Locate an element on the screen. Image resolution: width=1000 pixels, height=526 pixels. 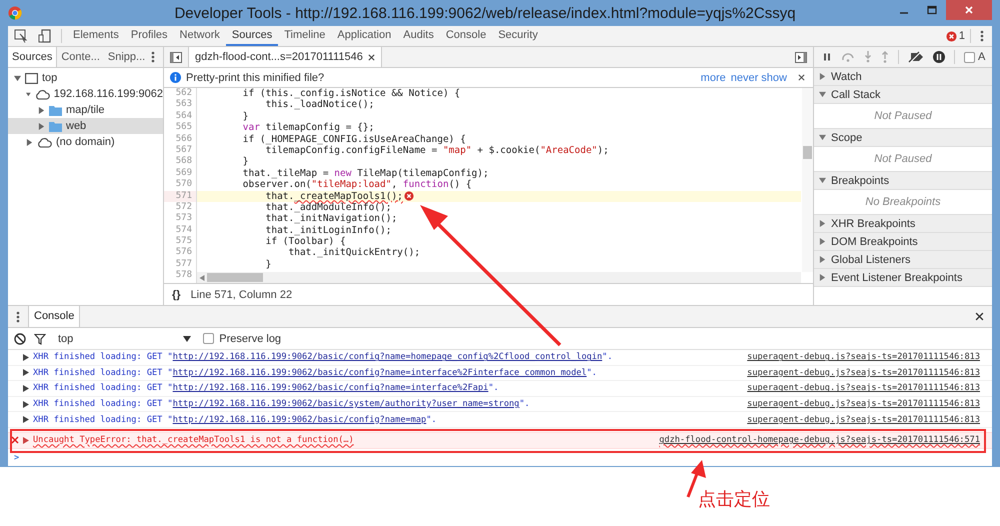
tree-item: map/tile is located at coordinates (85, 110).